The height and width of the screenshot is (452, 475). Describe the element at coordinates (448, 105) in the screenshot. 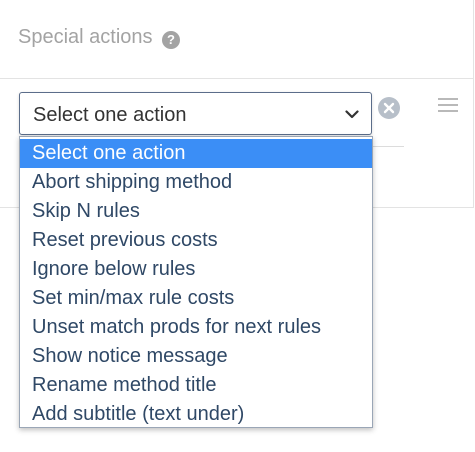

I see `drag-handle-icon` at that location.